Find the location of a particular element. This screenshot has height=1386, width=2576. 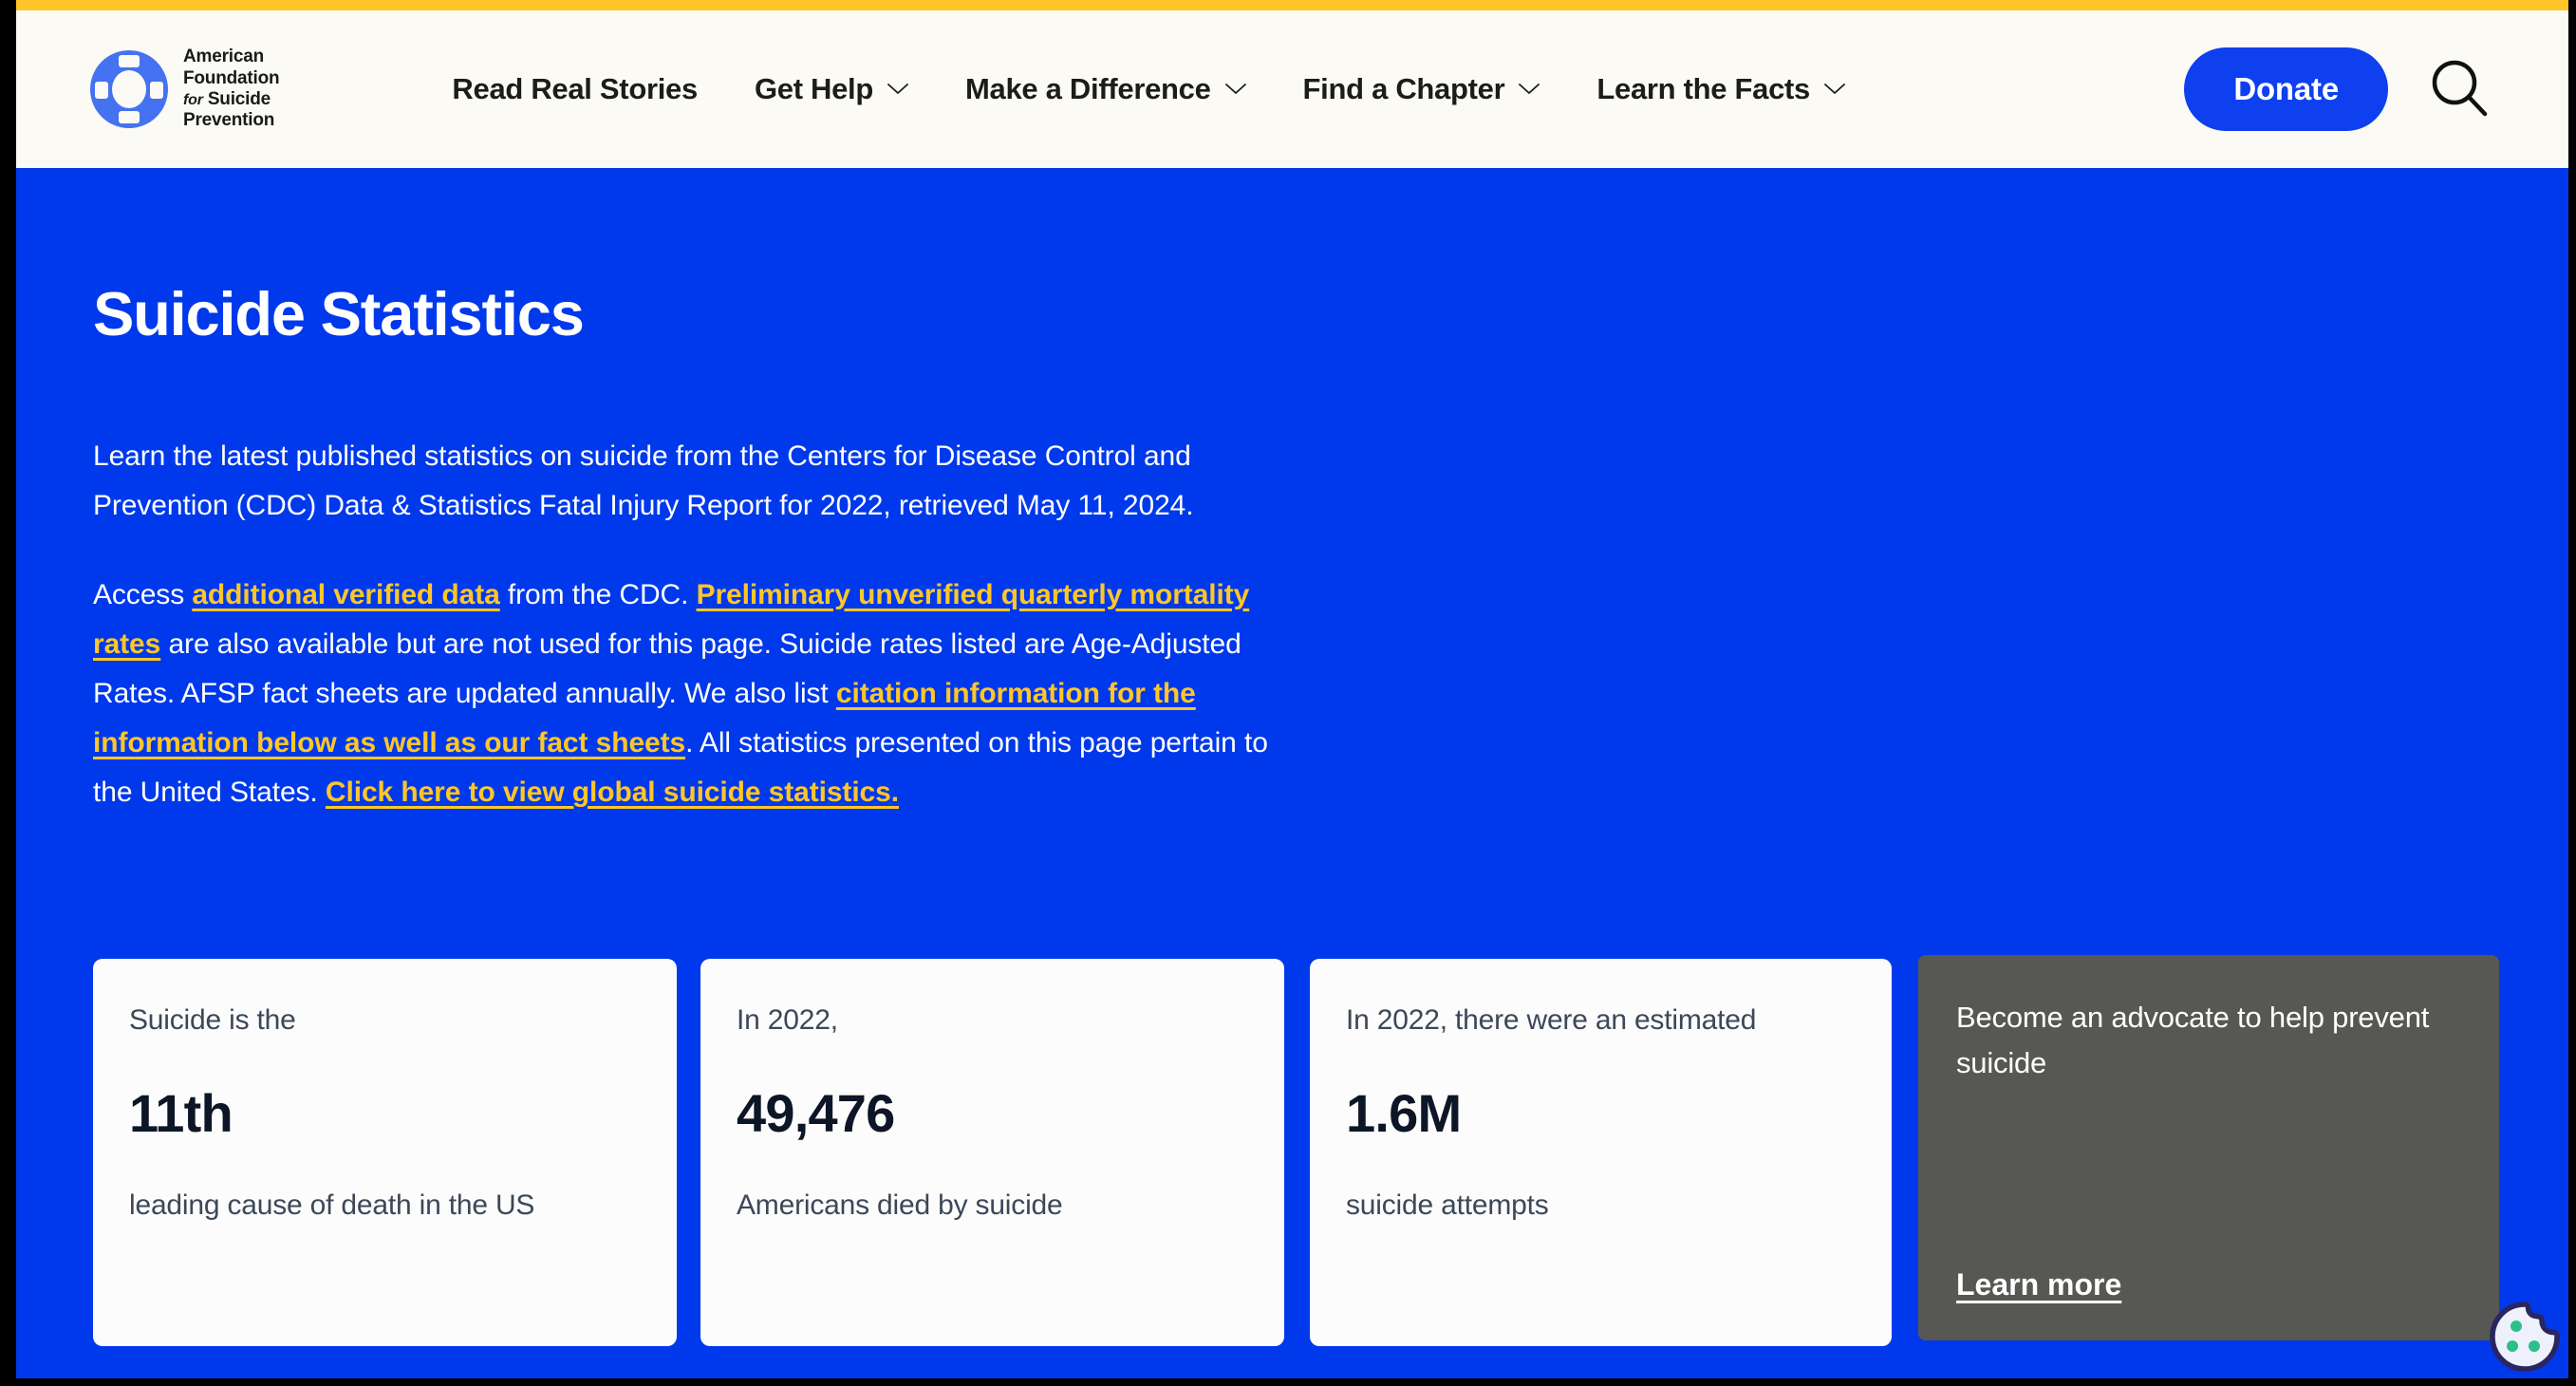

cookie-consent-button is located at coordinates (2525, 1337).